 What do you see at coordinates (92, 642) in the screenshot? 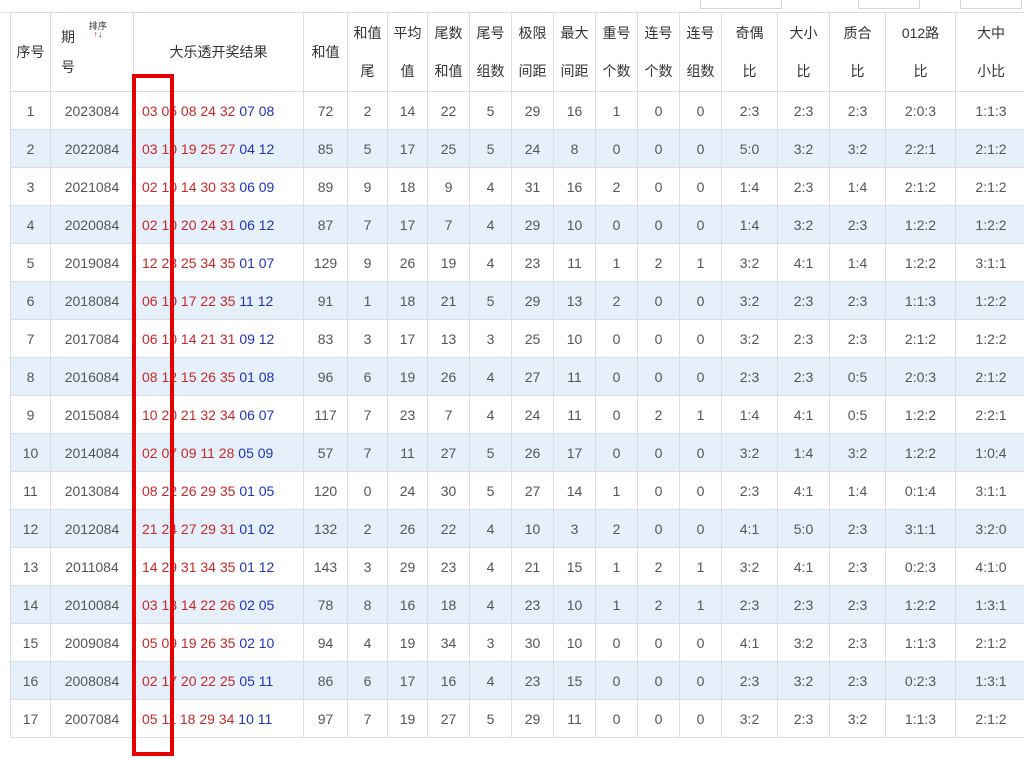
I see `row-period: 2009084` at bounding box center [92, 642].